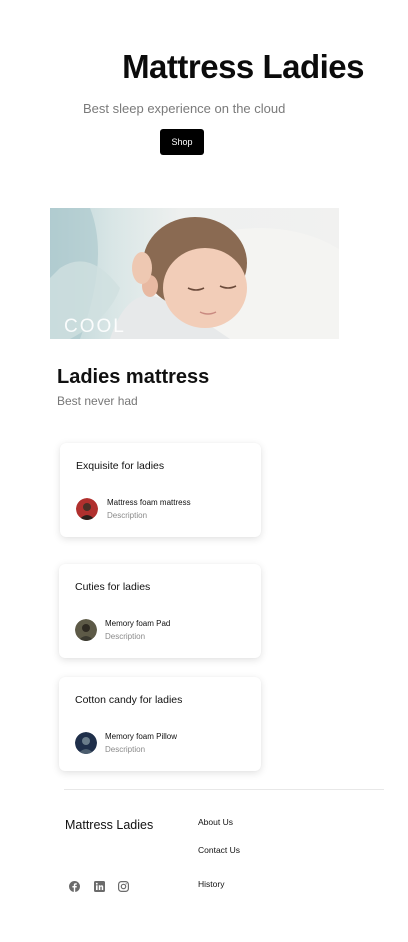 Image resolution: width=408 pixels, height=942 pixels. I want to click on card-title: Cuties for ladies, so click(113, 587).